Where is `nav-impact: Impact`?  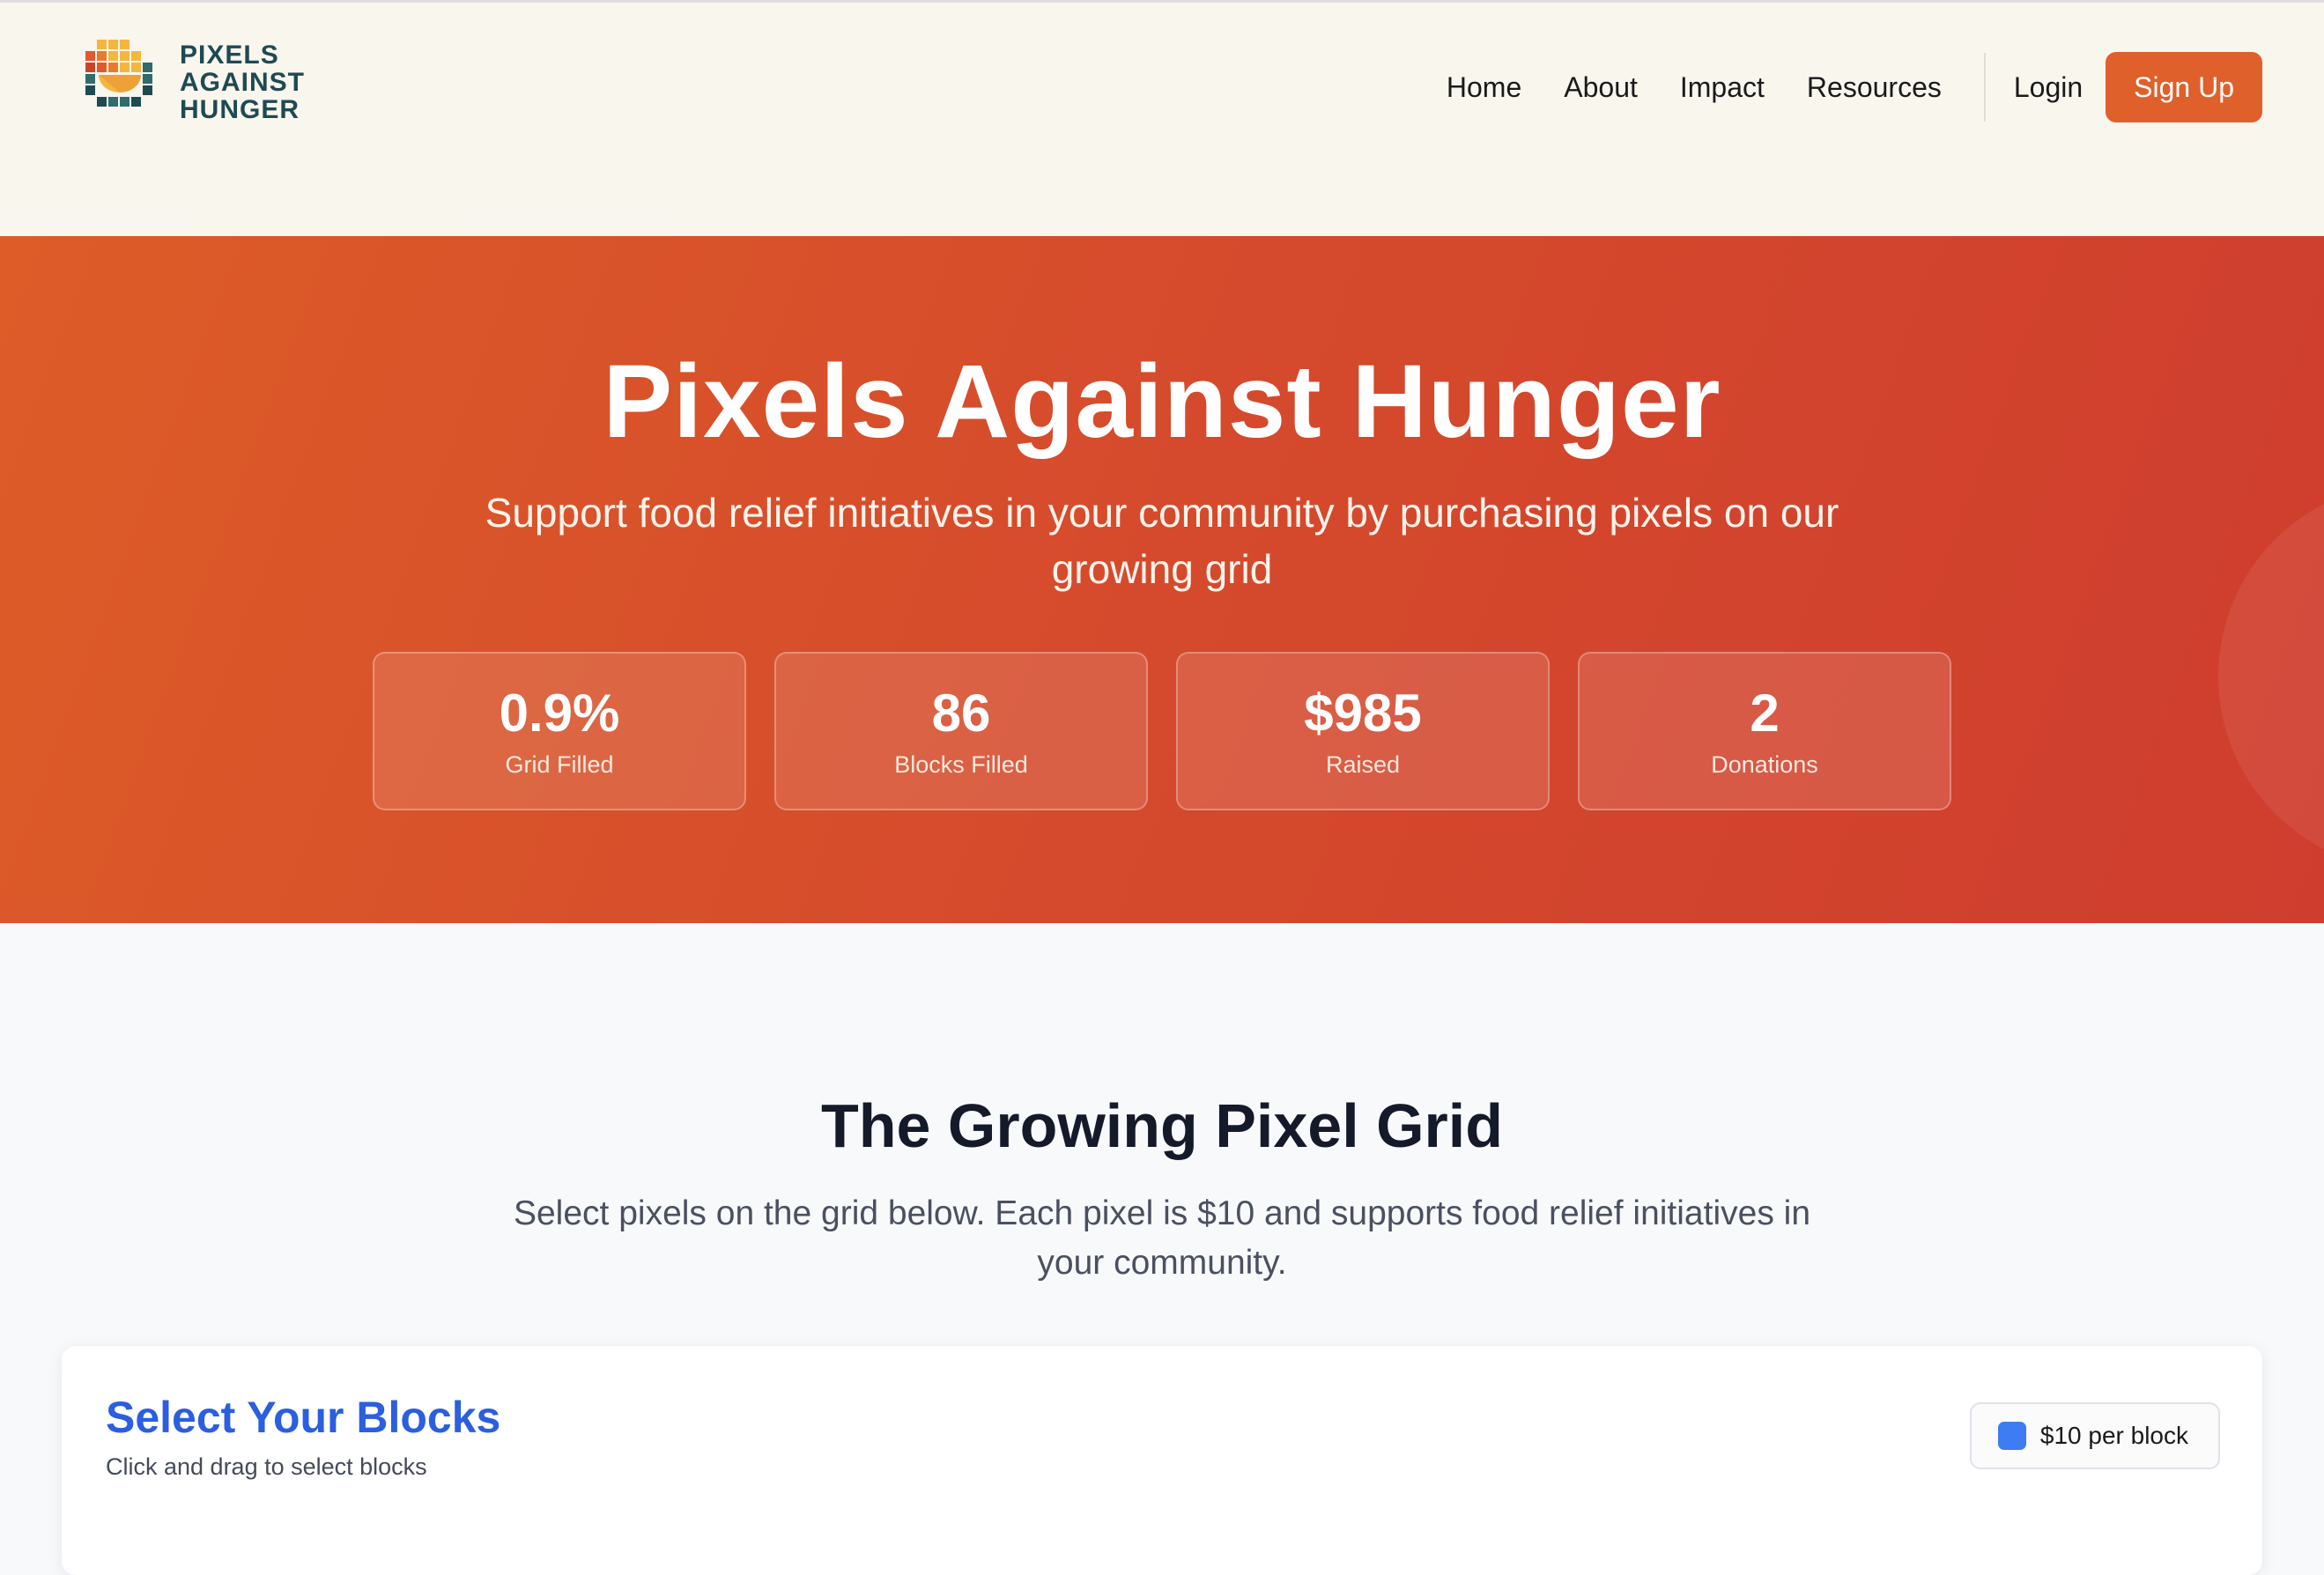 nav-impact: Impact is located at coordinates (1722, 87).